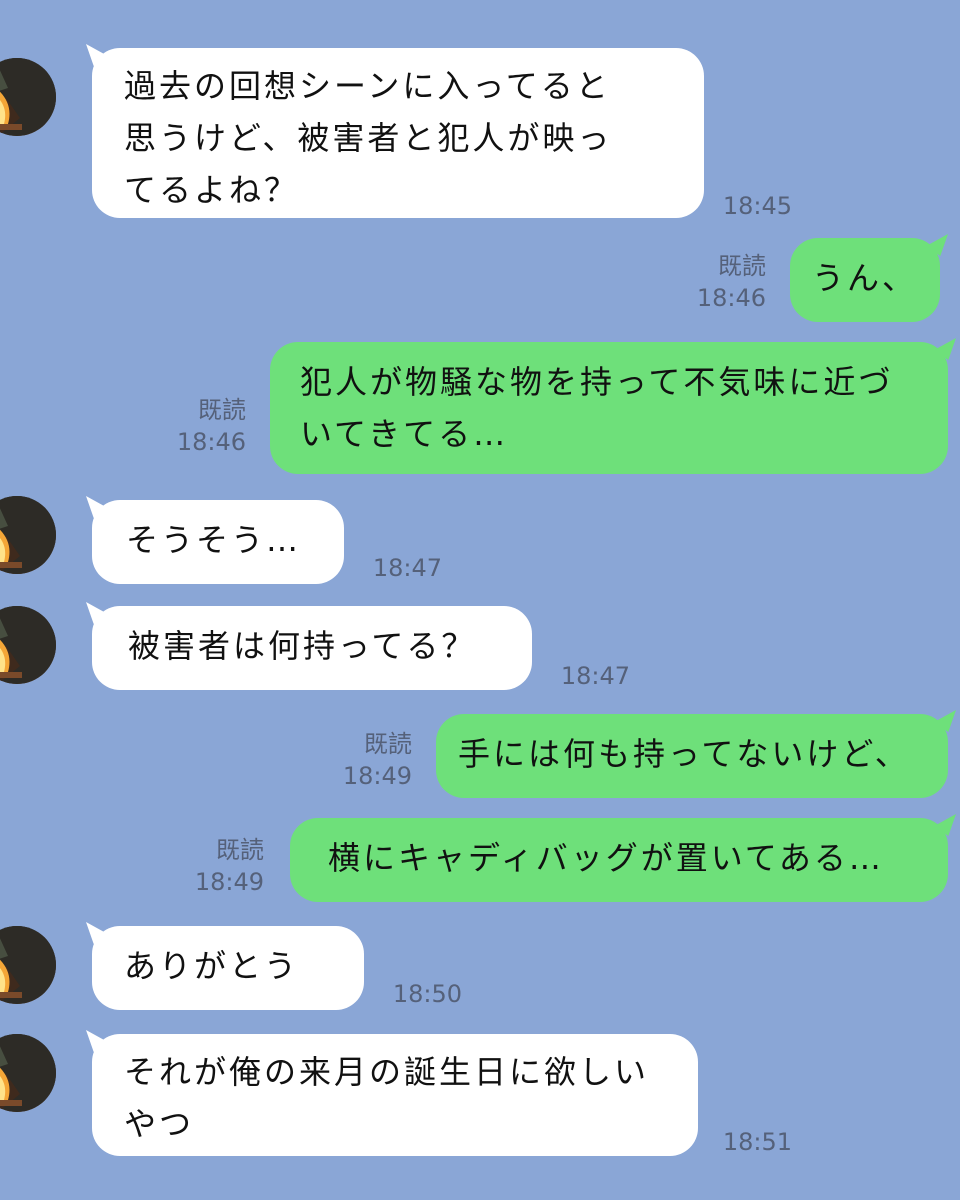 This screenshot has width=960, height=1200. I want to click on incoming-message: それが俺の来月の誕生日に欲しい やつ, so click(395, 1095).